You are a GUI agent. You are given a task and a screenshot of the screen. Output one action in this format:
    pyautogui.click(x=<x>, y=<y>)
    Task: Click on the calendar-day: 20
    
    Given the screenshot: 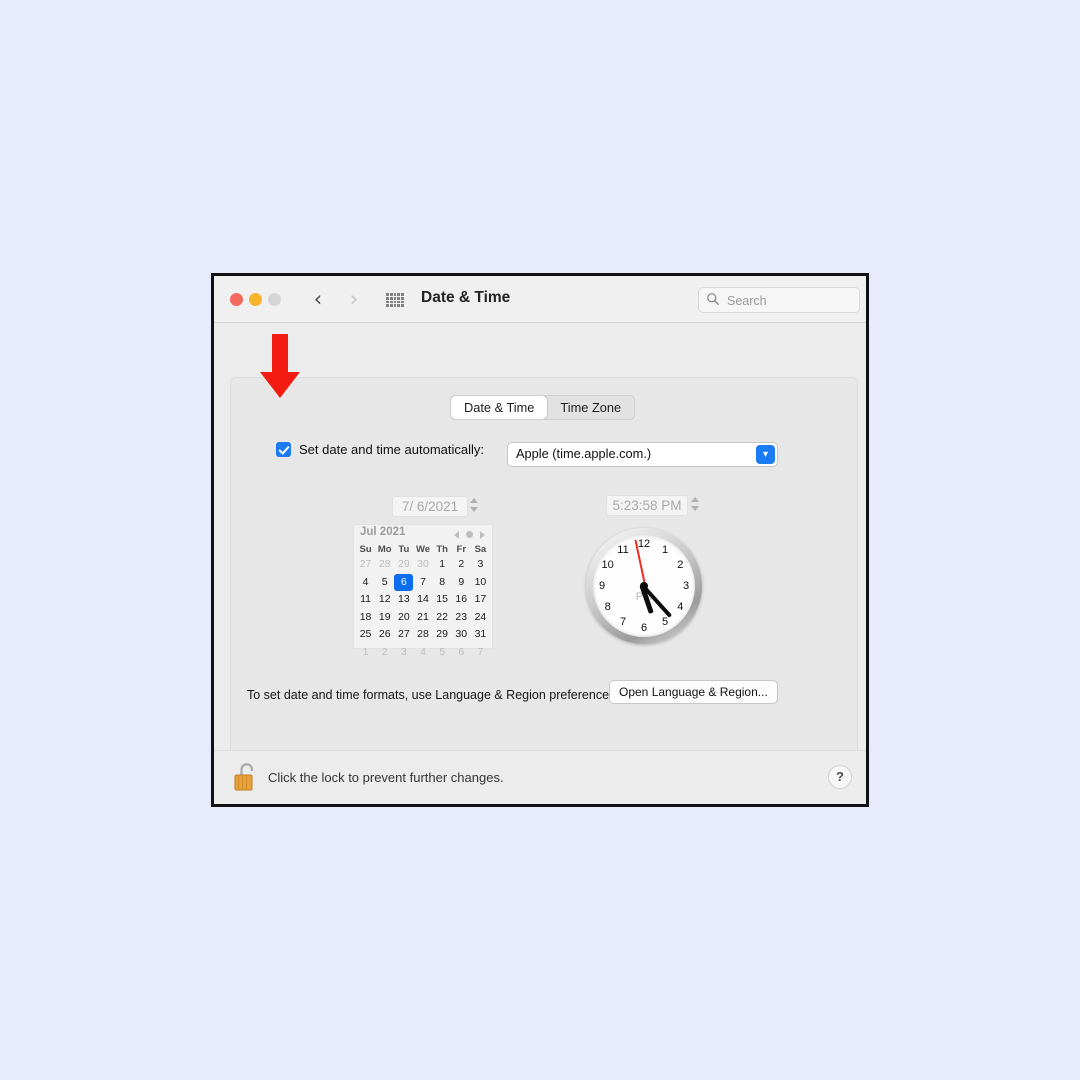 What is the action you would take?
    pyautogui.click(x=403, y=618)
    